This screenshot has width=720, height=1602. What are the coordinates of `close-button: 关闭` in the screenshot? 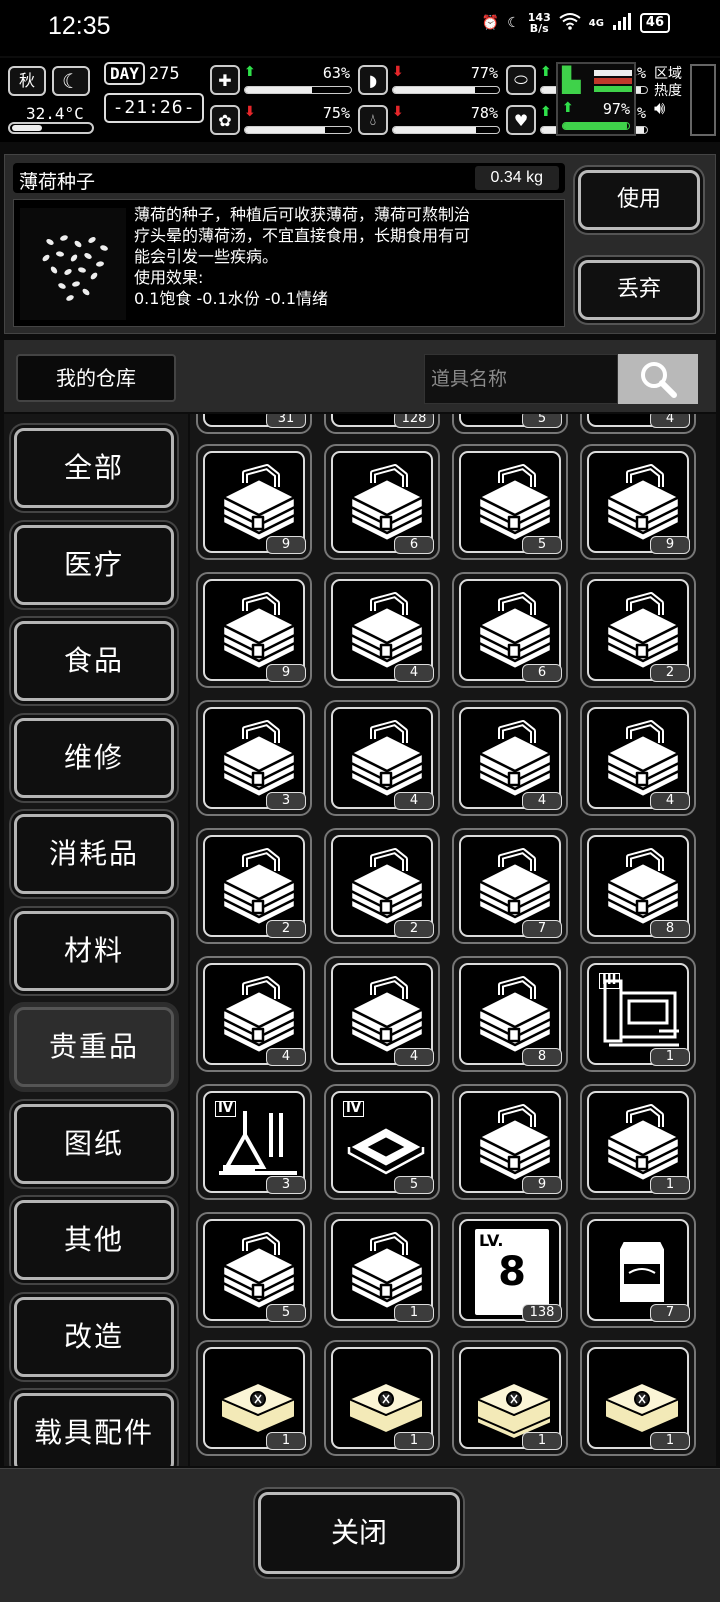 It's located at (359, 1533).